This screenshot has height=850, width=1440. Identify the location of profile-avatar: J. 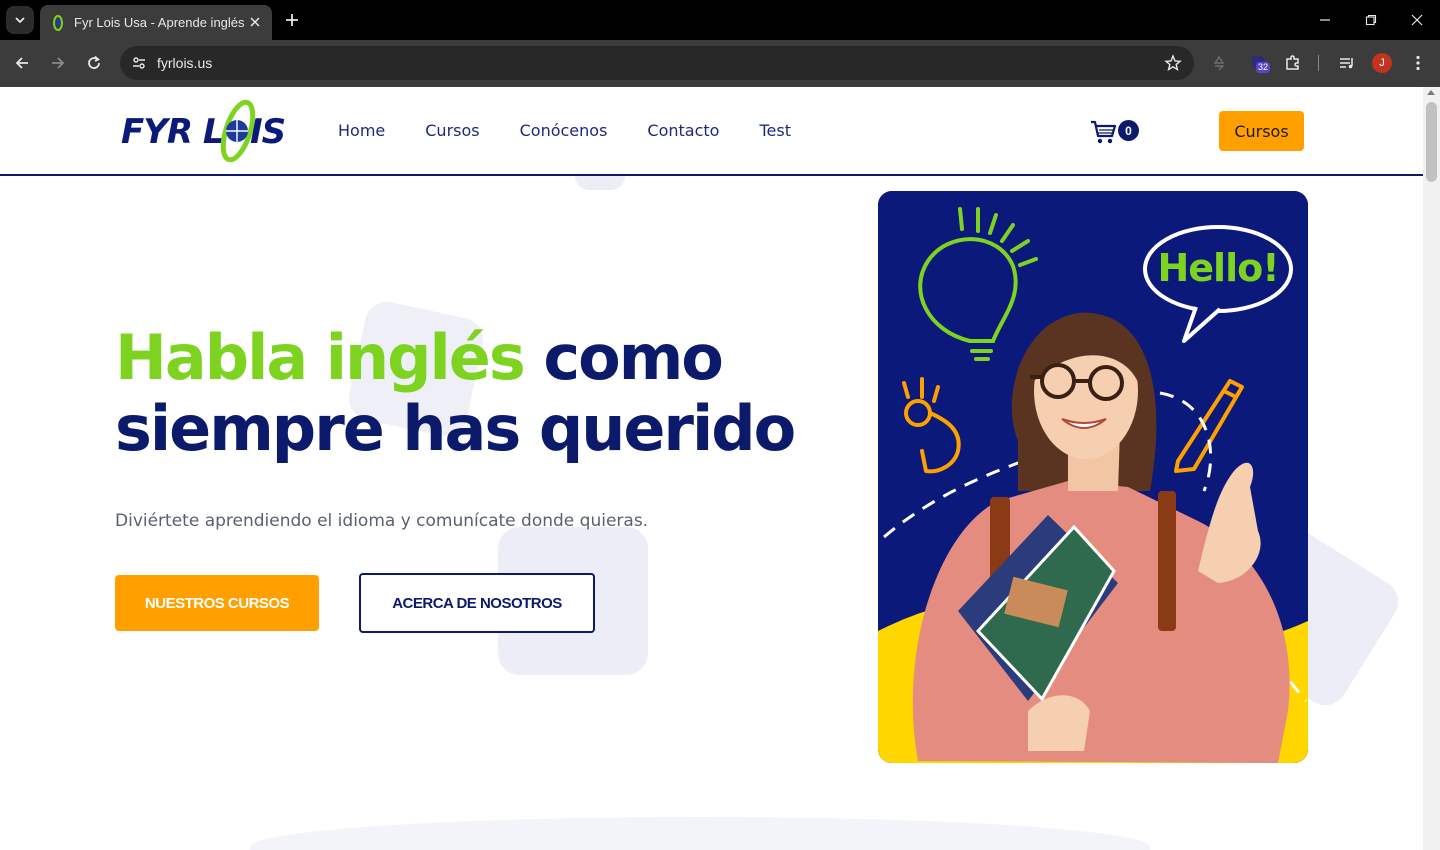
(1382, 63).